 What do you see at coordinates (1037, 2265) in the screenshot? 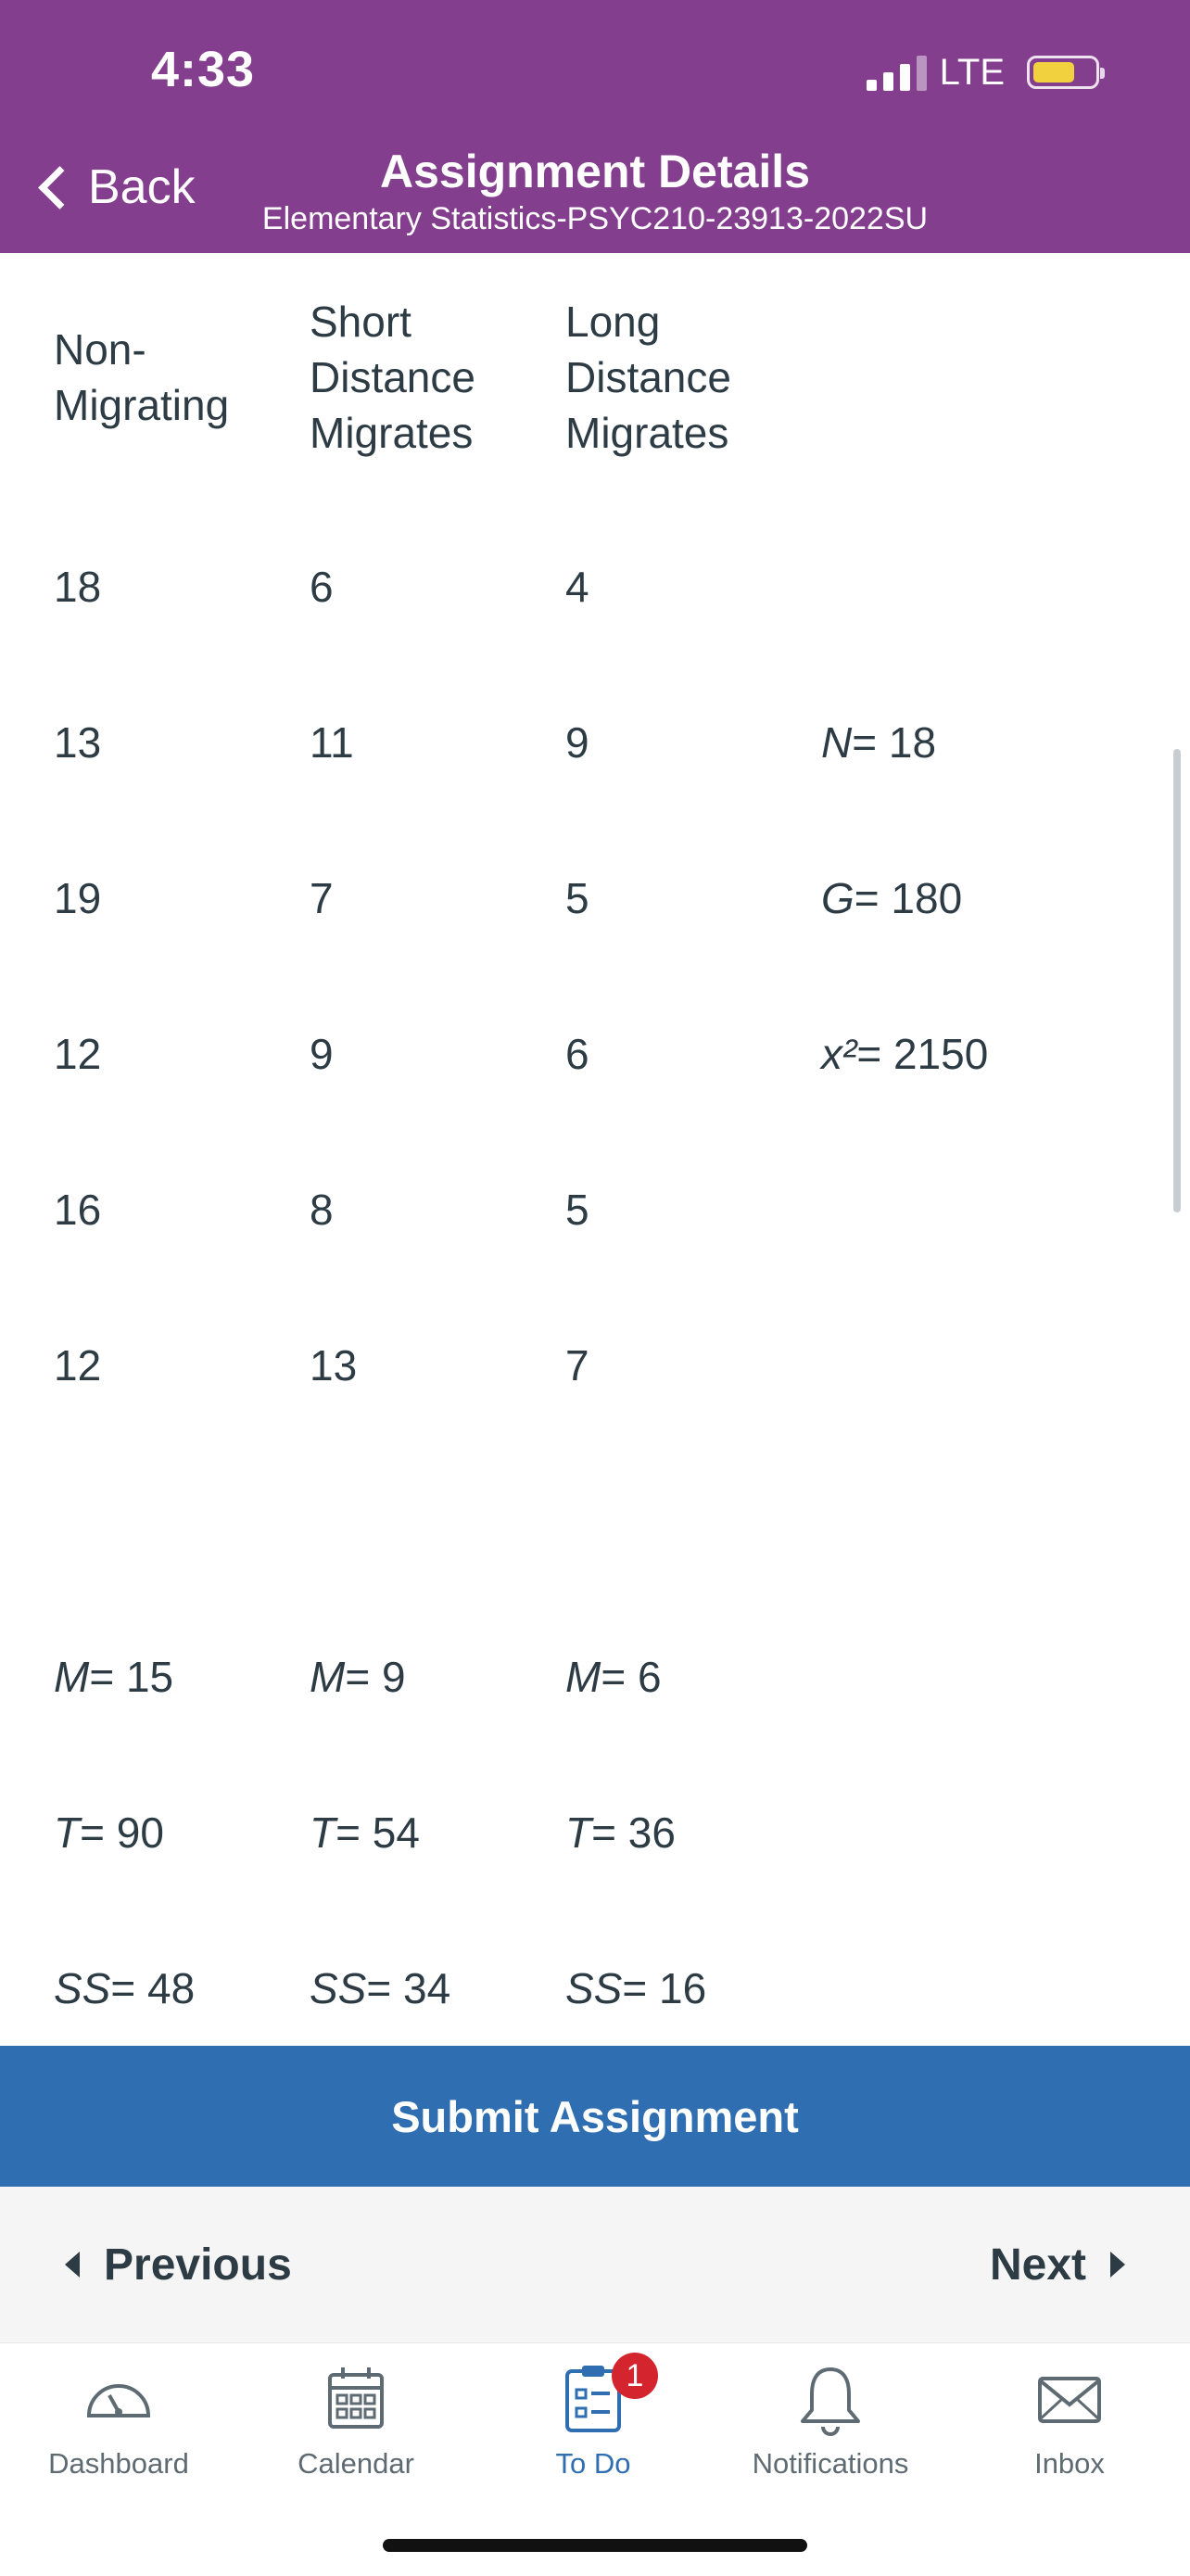
I see `next-label: Next` at bounding box center [1037, 2265].